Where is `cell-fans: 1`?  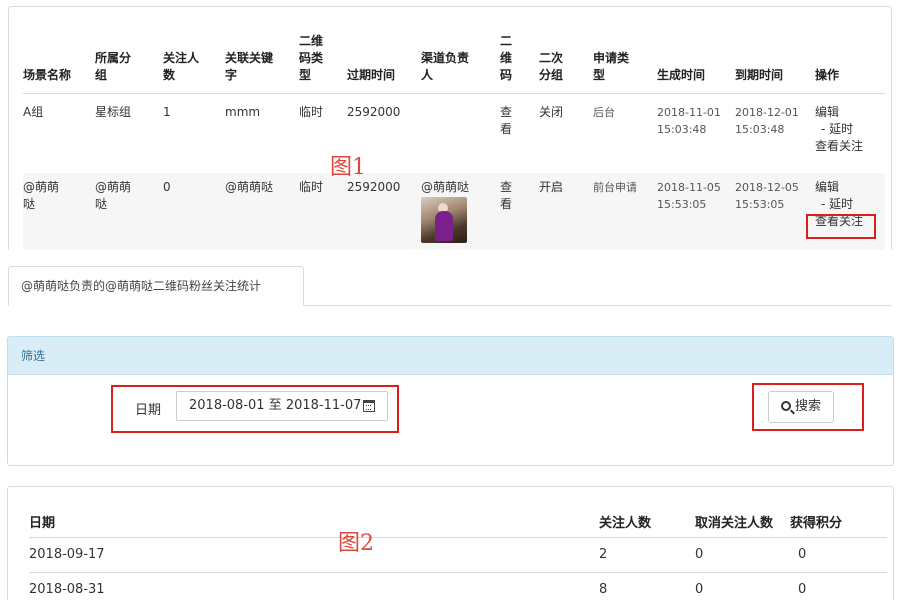 cell-fans: 1 is located at coordinates (167, 112).